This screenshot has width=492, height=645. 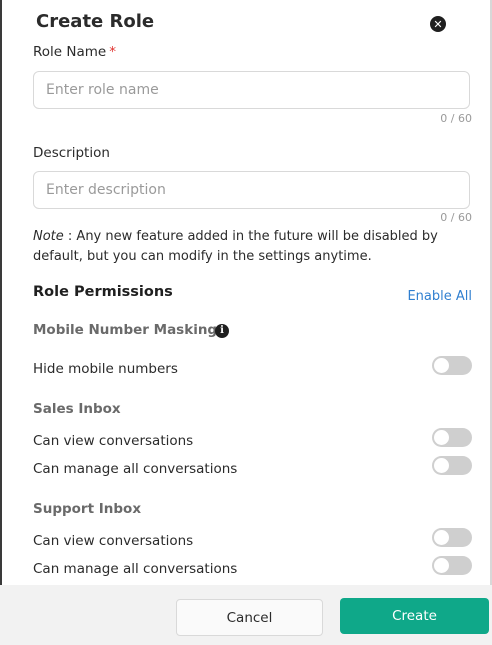 I want to click on perm-sales-view-conversations: Can view conversations, so click(x=113, y=441).